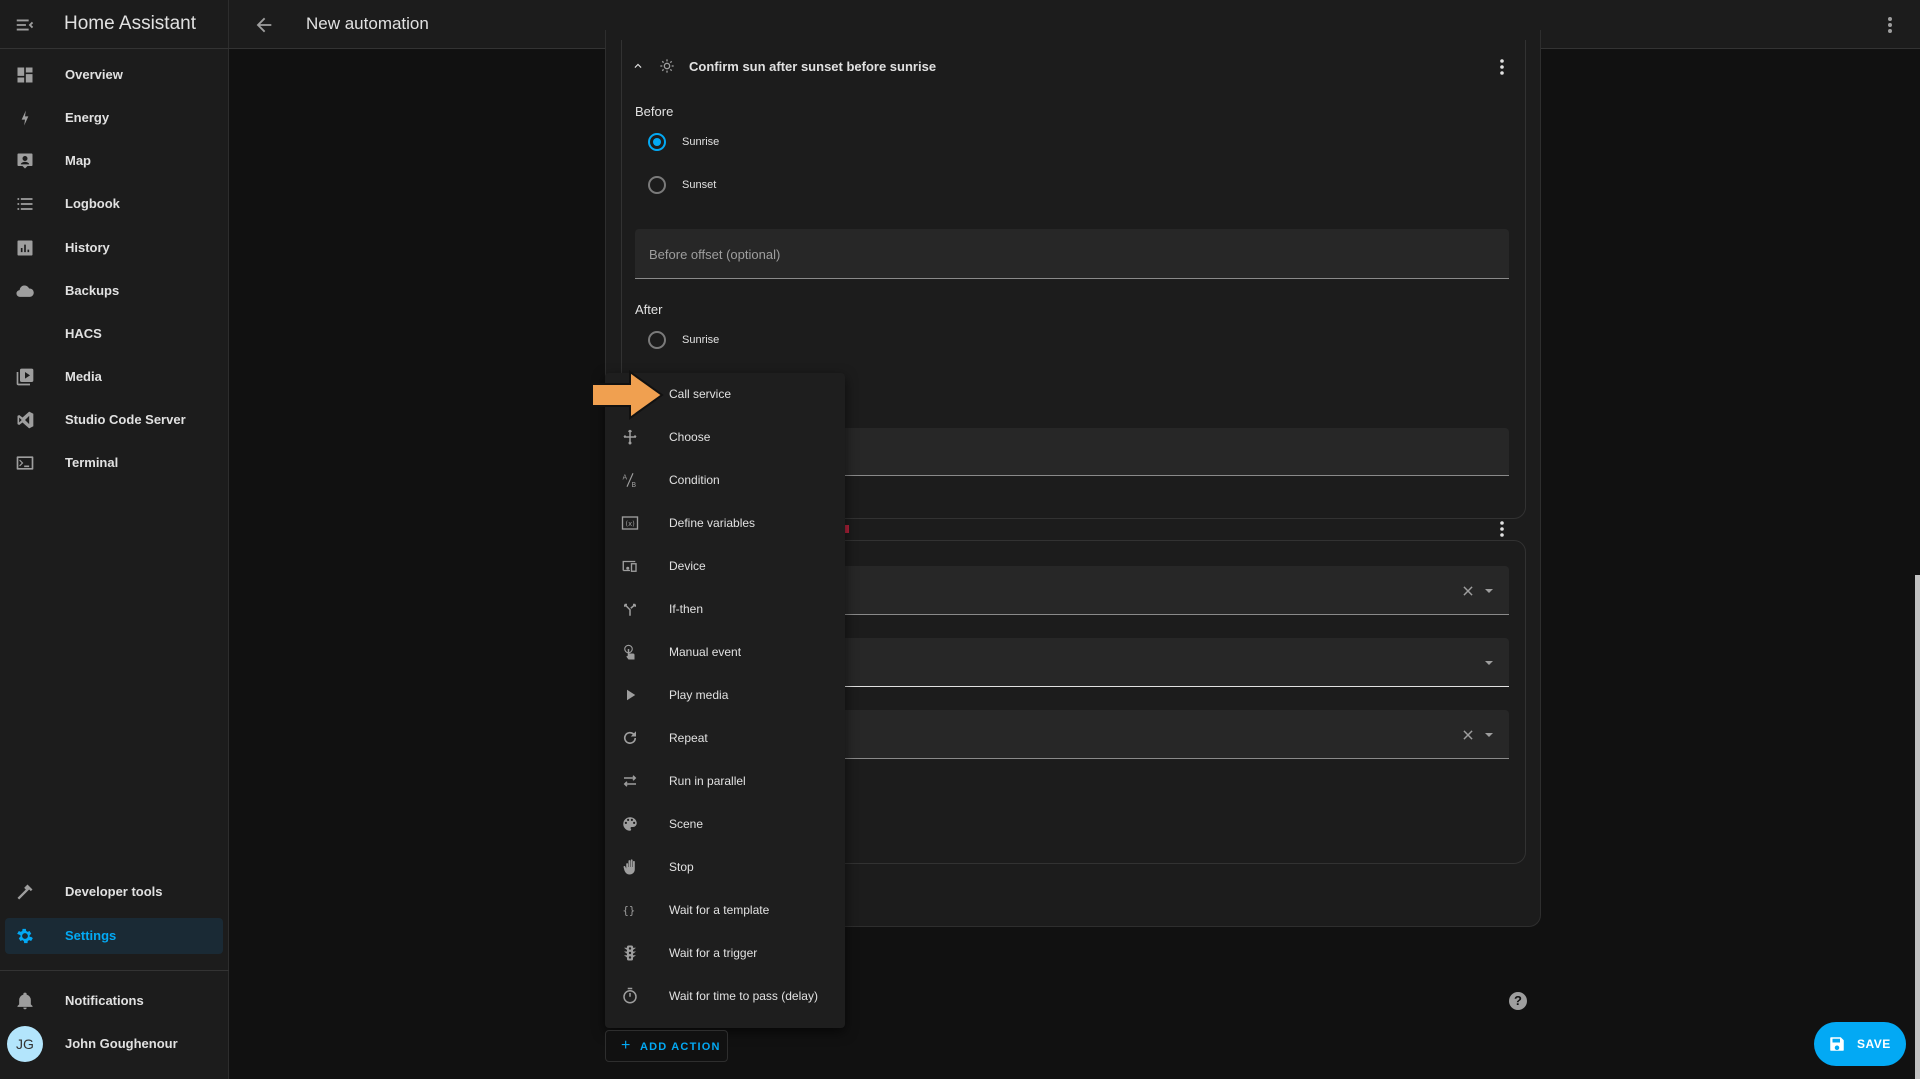 The width and height of the screenshot is (1920, 1079). What do you see at coordinates (25, 75) in the screenshot?
I see `view-dashboard-icon` at bounding box center [25, 75].